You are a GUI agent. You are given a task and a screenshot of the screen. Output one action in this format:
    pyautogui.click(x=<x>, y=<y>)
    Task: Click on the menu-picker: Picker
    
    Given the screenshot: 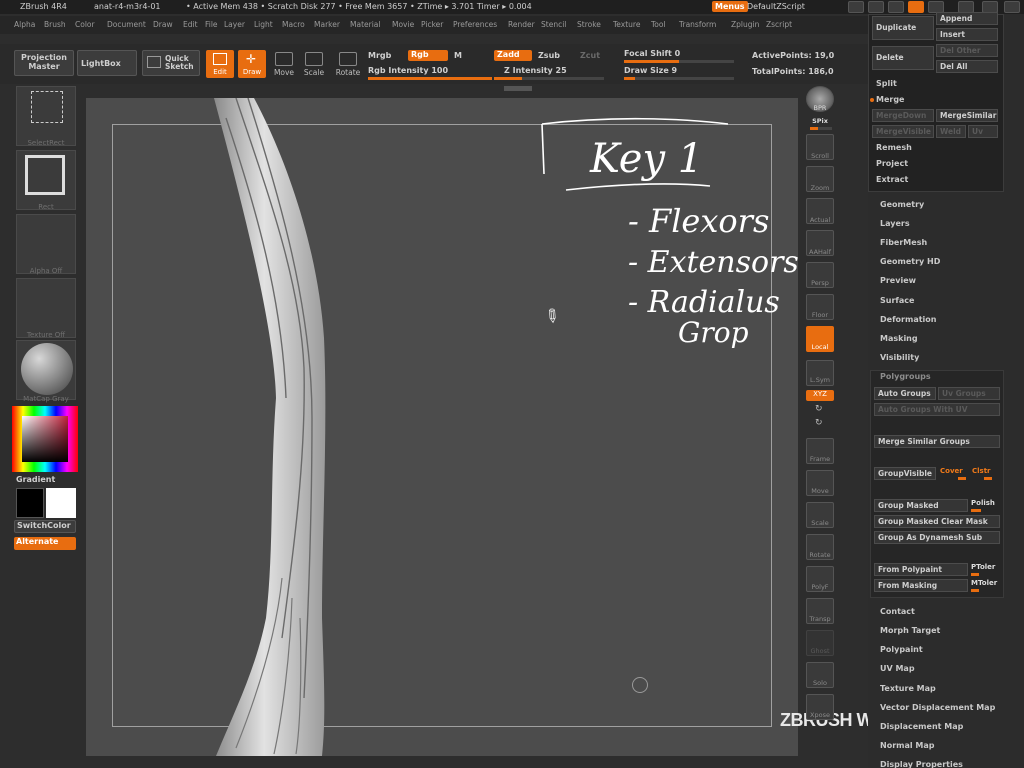 What is the action you would take?
    pyautogui.click(x=432, y=24)
    